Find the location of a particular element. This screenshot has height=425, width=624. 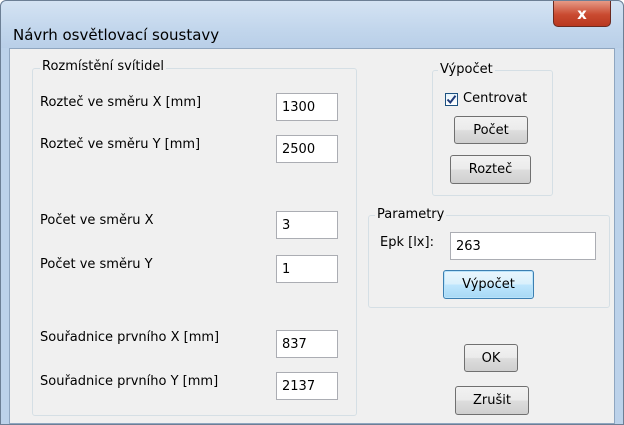

spacing-button-label: Rozteč is located at coordinates (490, 169).